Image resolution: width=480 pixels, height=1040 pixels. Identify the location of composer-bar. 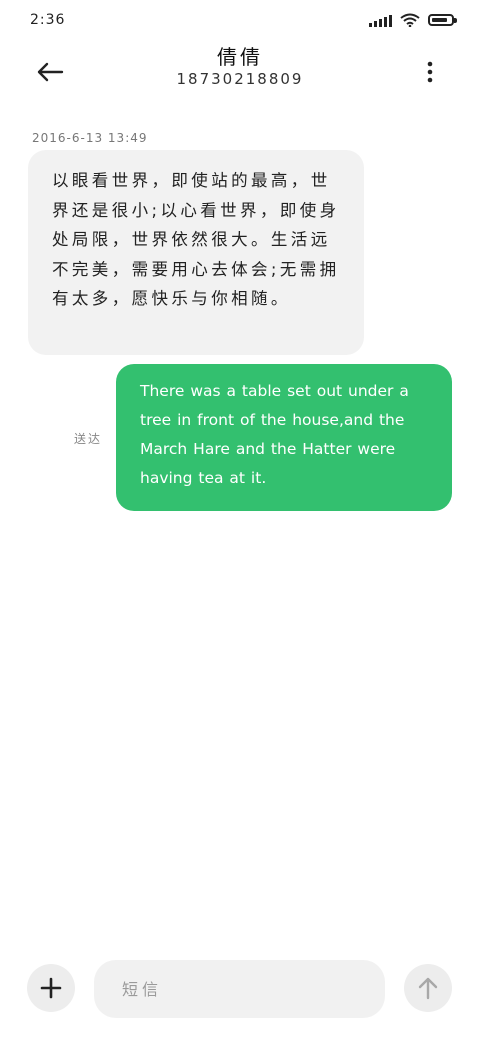
(240, 989).